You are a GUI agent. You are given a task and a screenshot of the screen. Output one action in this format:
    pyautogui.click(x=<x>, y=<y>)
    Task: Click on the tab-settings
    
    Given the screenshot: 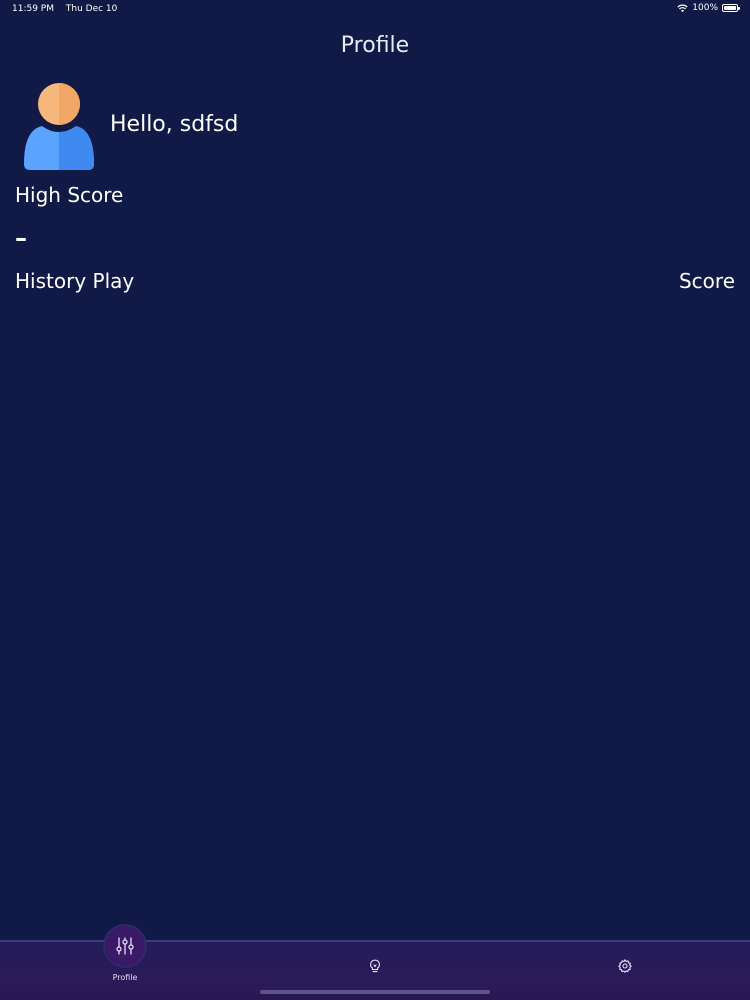 What is the action you would take?
    pyautogui.click(x=625, y=971)
    